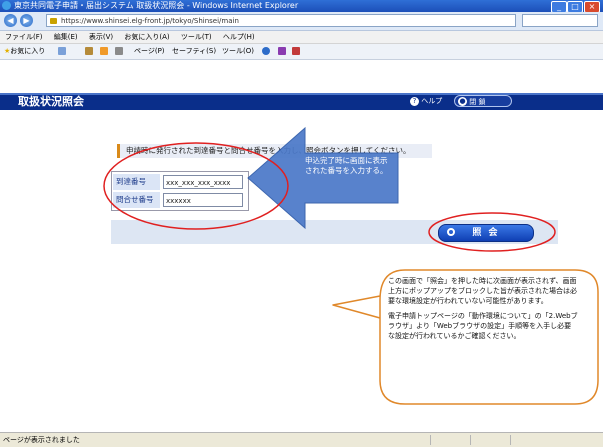  What do you see at coordinates (346, 165) in the screenshot?
I see `arrow-callout-text: 申込完了時に画面に表示された番号を入力する。` at bounding box center [346, 165].